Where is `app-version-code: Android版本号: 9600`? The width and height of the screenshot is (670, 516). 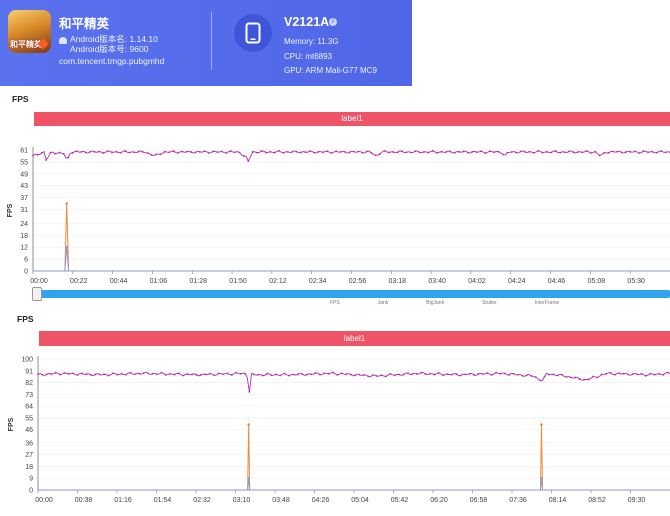
app-version-code: Android版本号: 9600 is located at coordinates (109, 49).